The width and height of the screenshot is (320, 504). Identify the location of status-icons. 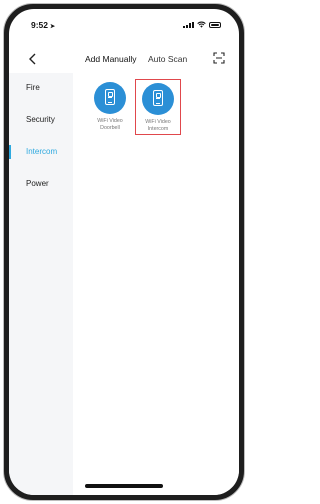
(202, 24).